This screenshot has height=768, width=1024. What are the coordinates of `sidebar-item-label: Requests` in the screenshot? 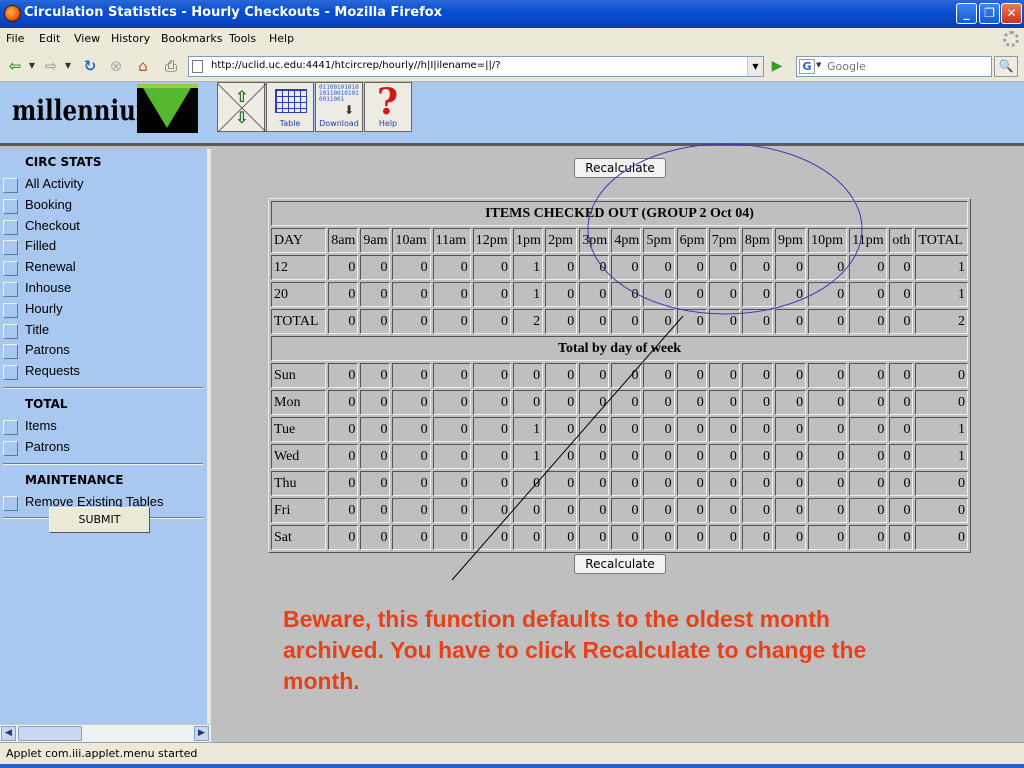 It's located at (52, 371).